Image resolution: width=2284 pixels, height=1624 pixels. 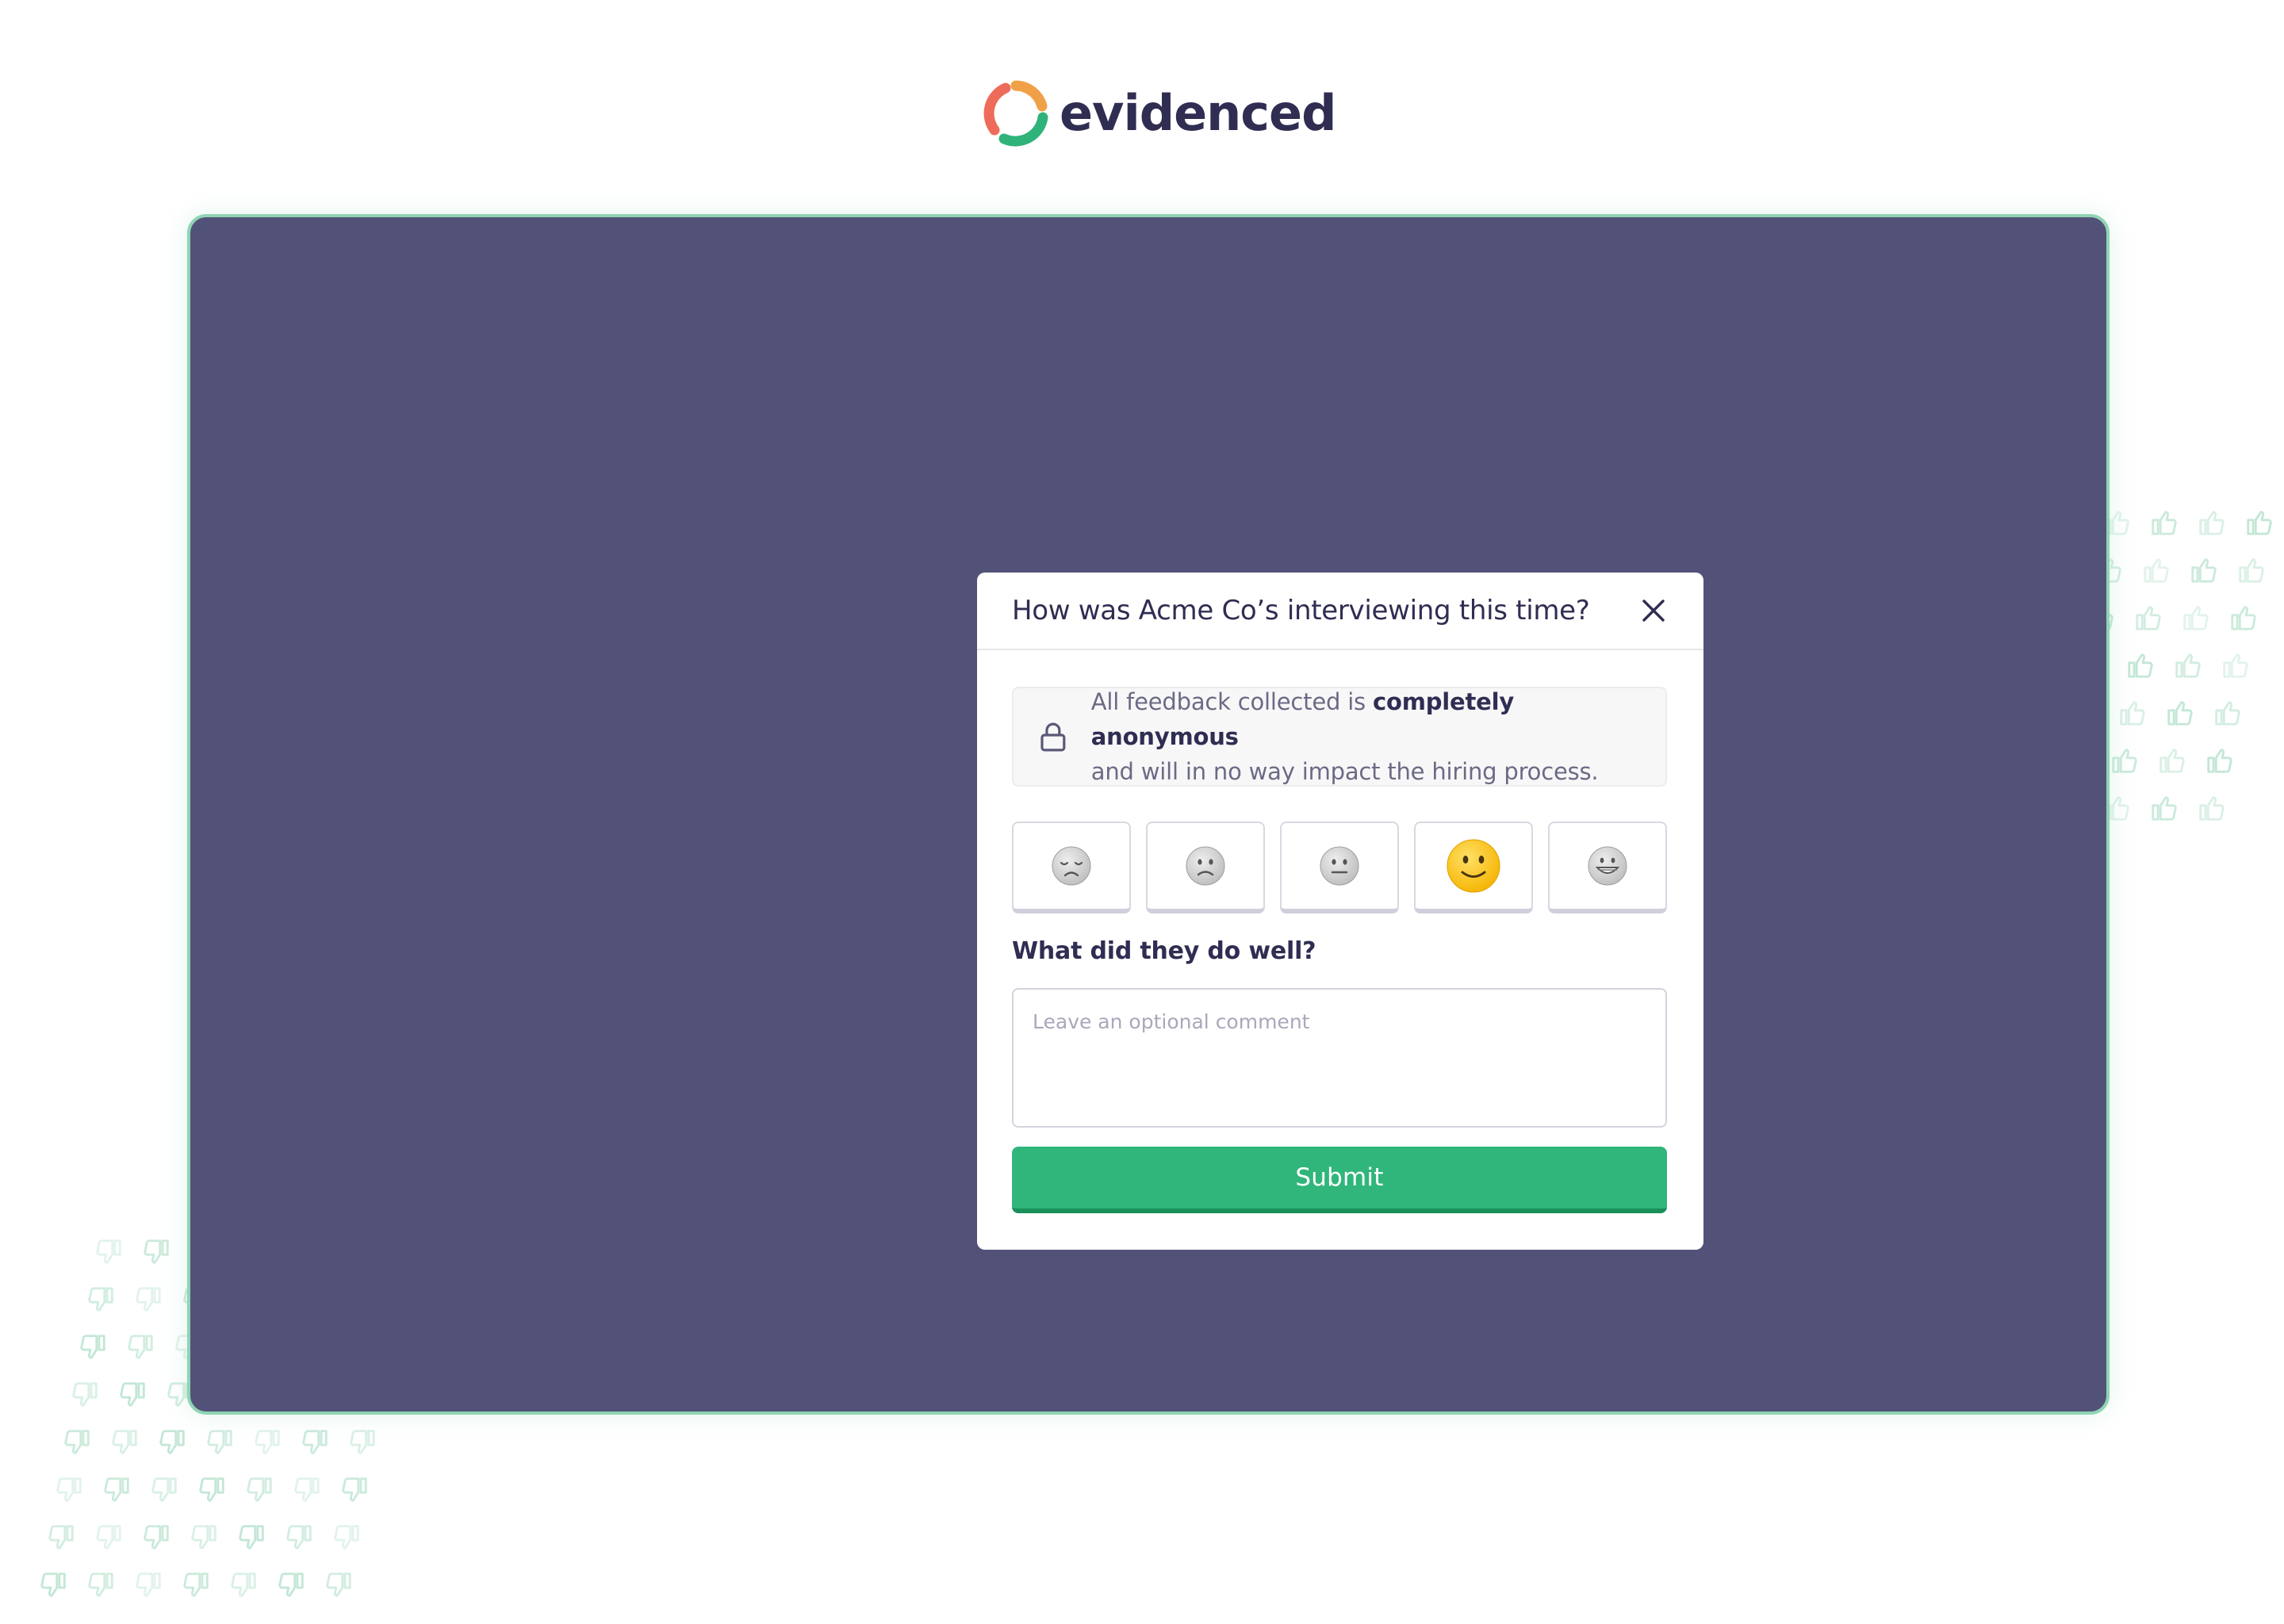 I want to click on lock-icon, so click(x=1053, y=737).